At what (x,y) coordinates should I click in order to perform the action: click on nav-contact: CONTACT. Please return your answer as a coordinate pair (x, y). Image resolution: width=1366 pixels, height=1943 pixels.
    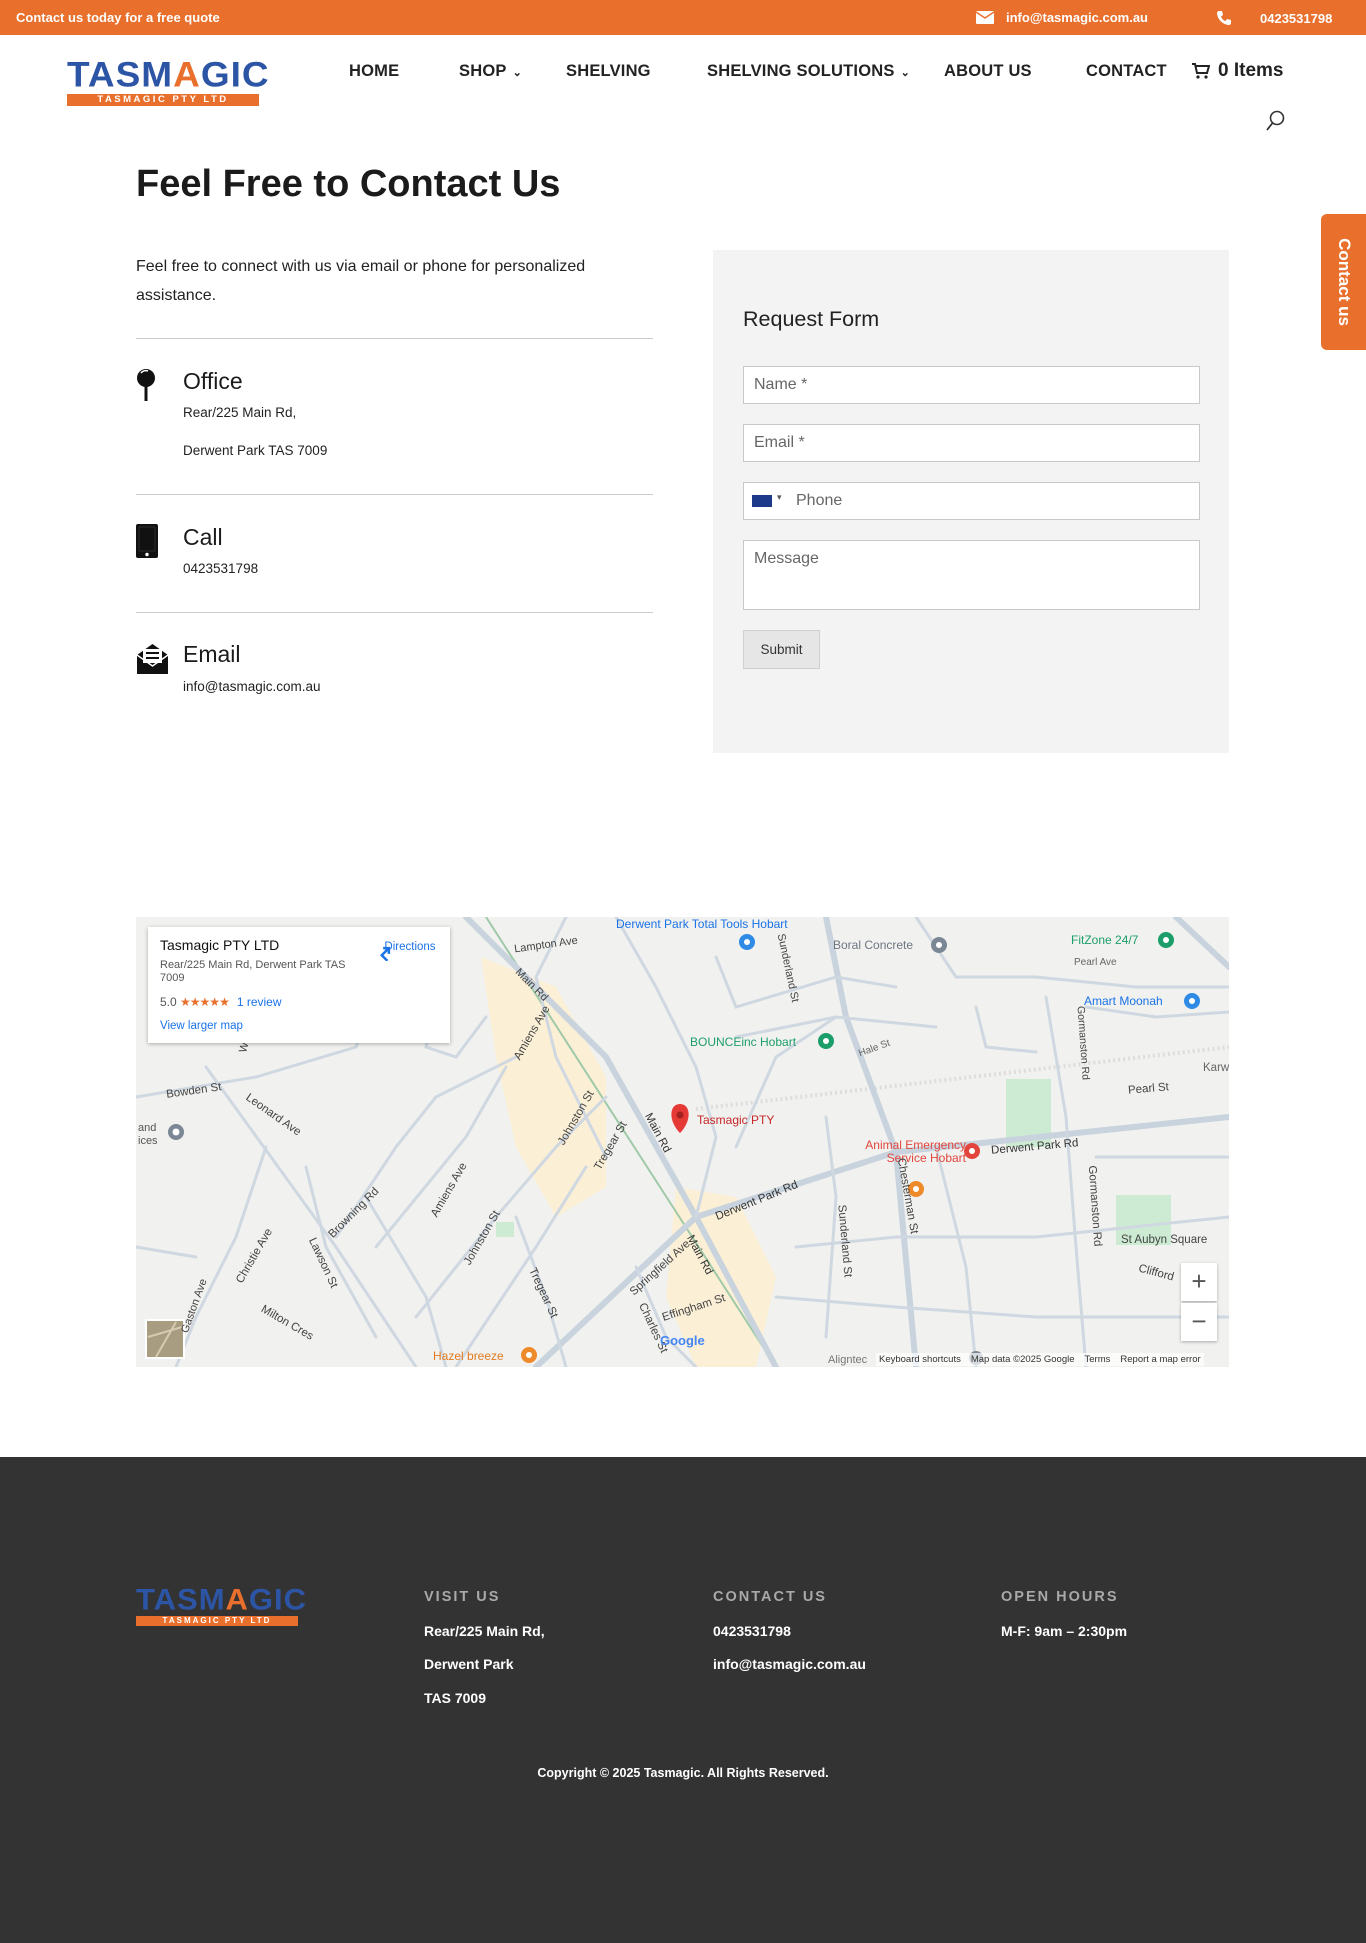
    Looking at the image, I should click on (1126, 71).